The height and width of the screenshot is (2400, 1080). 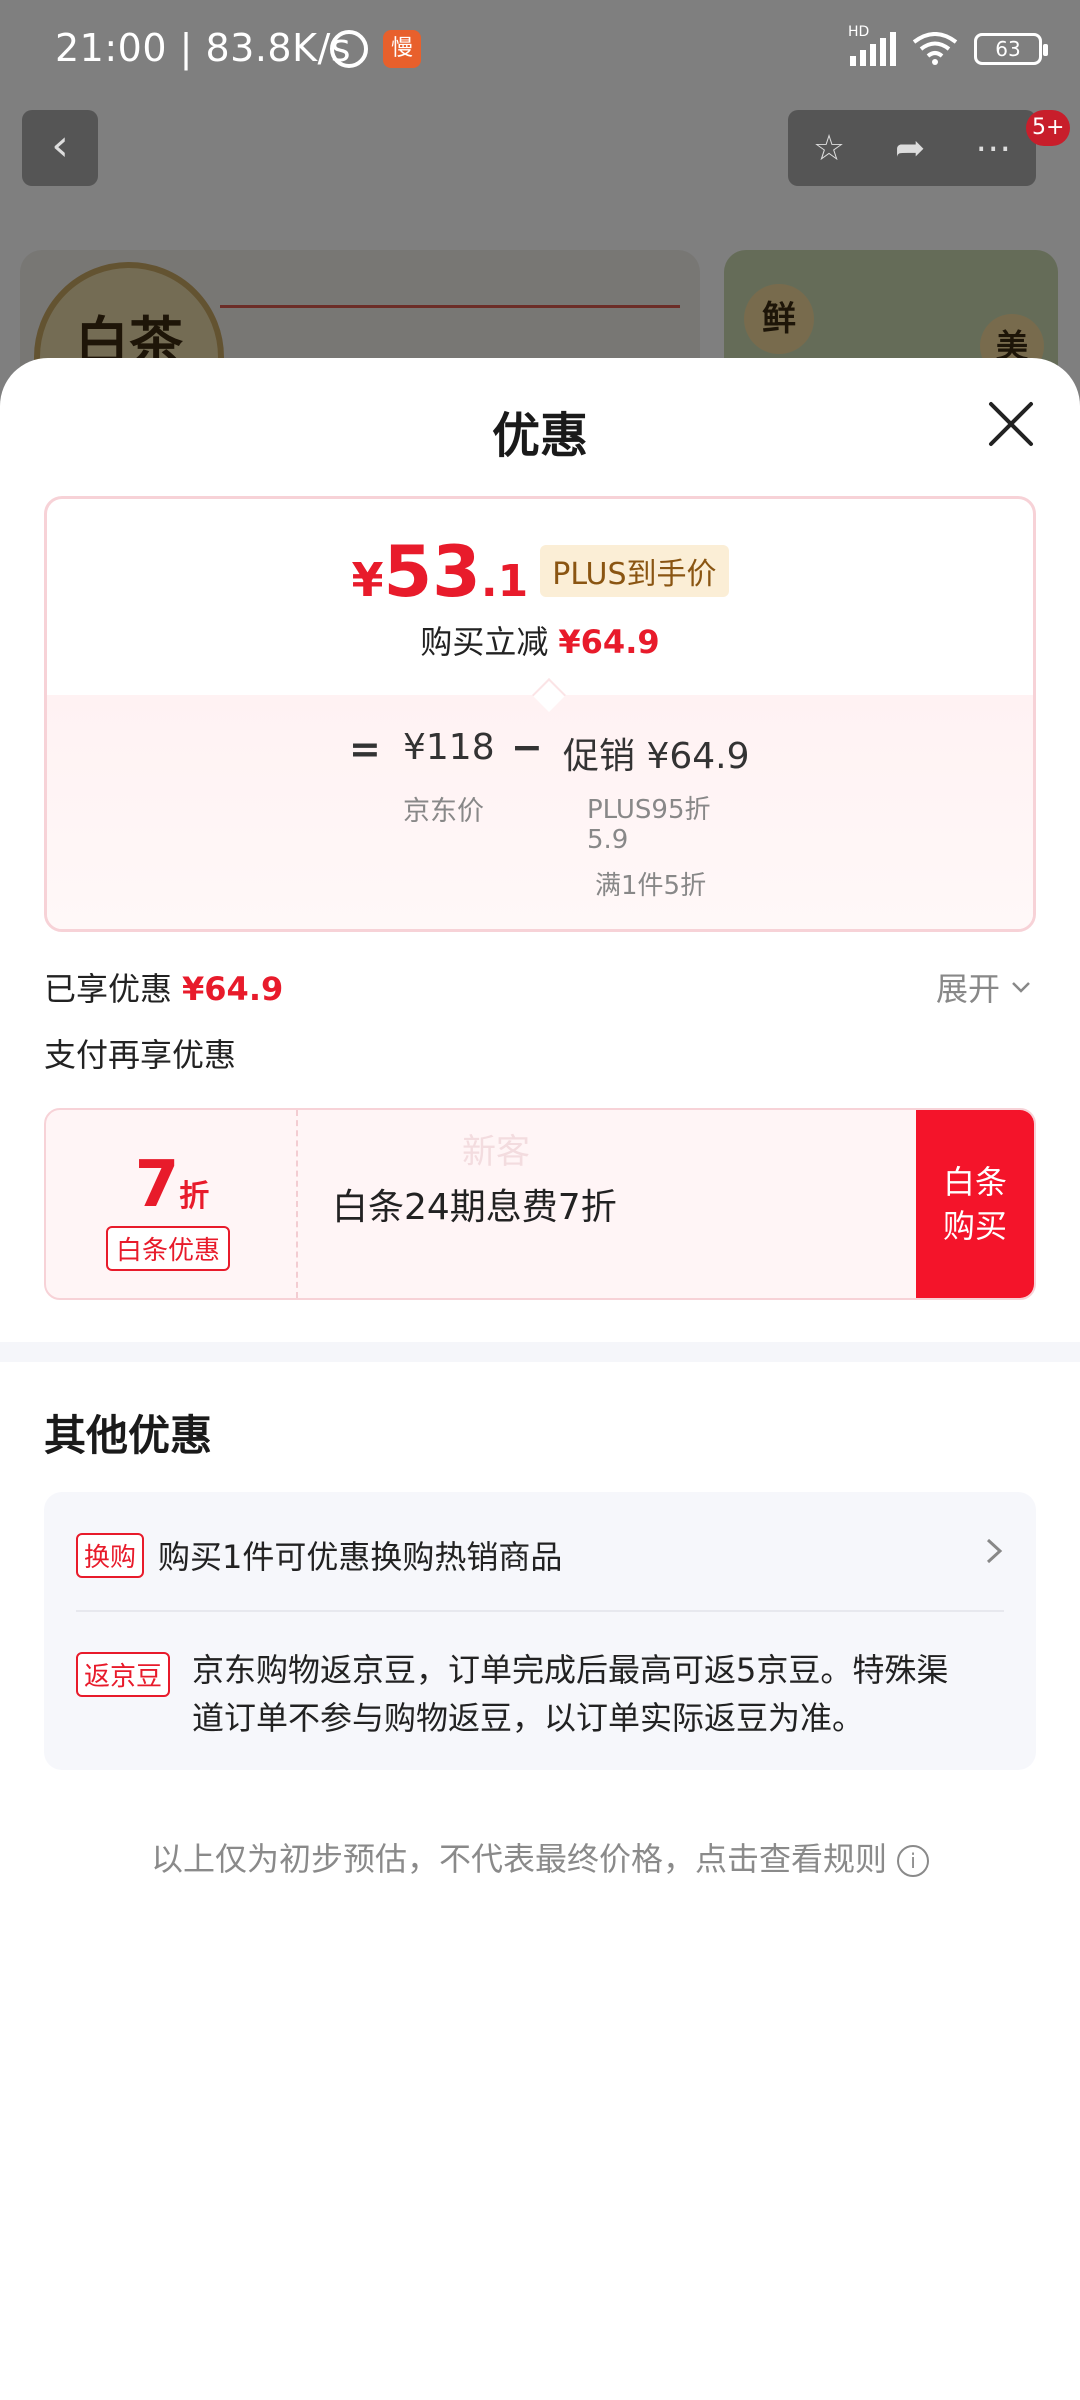 I want to click on equals-sign: =, so click(x=365, y=749).